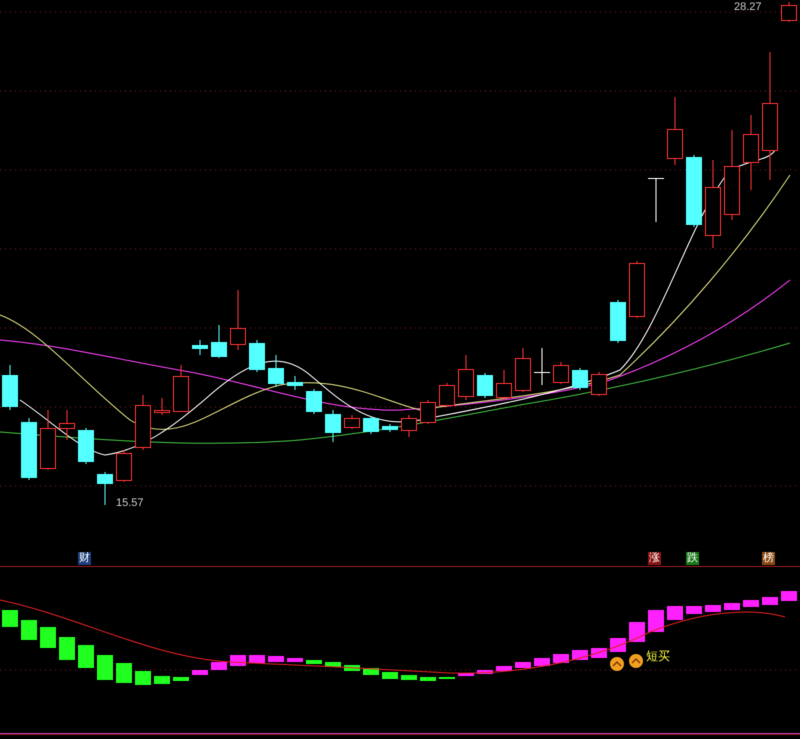 Image resolution: width=800 pixels, height=739 pixels. I want to click on high-price-label: 28.27, so click(748, 7).